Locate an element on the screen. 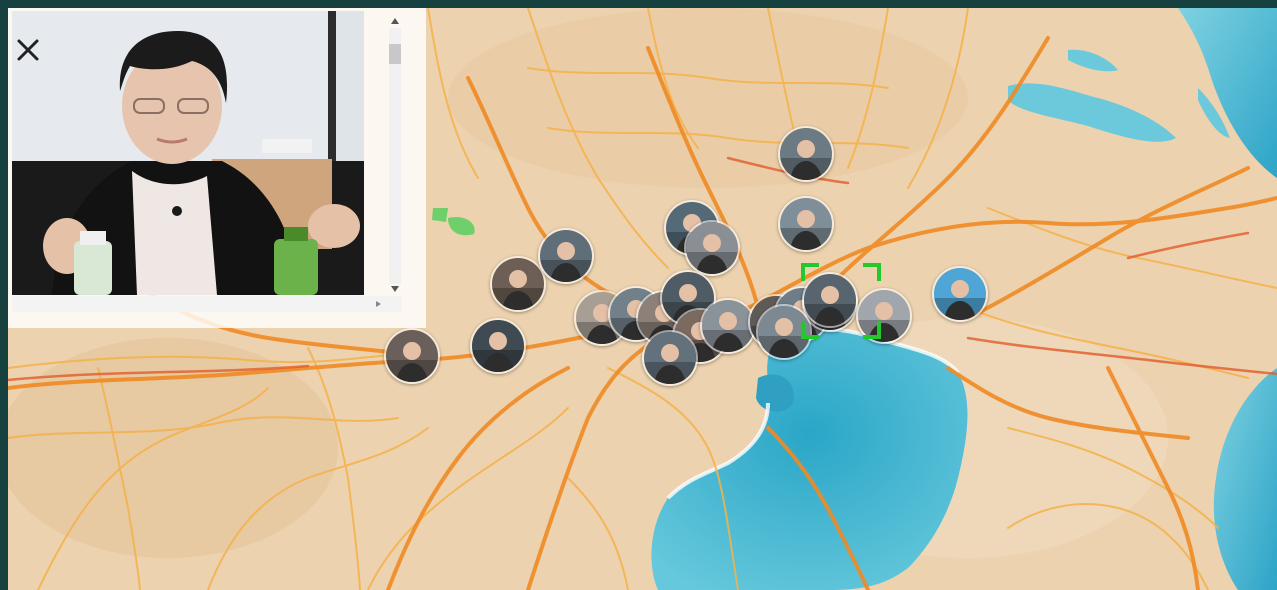  close-icon is located at coordinates (28, 50).